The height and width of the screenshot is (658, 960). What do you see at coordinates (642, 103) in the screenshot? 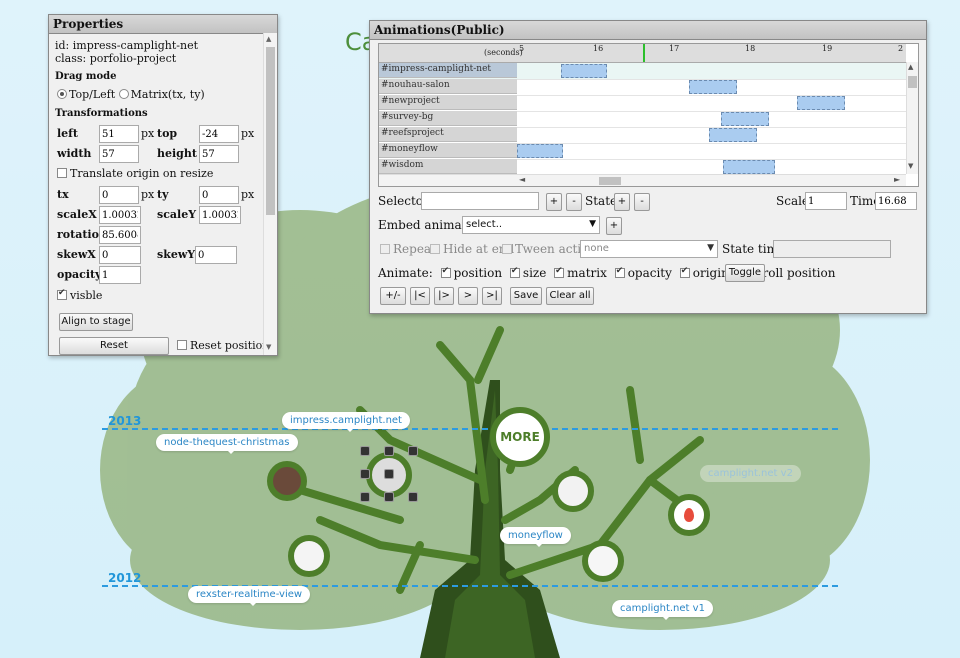
I see `timeline-row: #newproject` at bounding box center [642, 103].